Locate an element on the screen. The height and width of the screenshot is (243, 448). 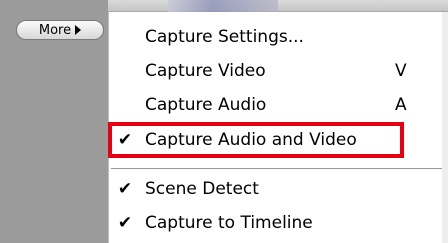
menu-item-label: Scene Detect is located at coordinates (202, 189).